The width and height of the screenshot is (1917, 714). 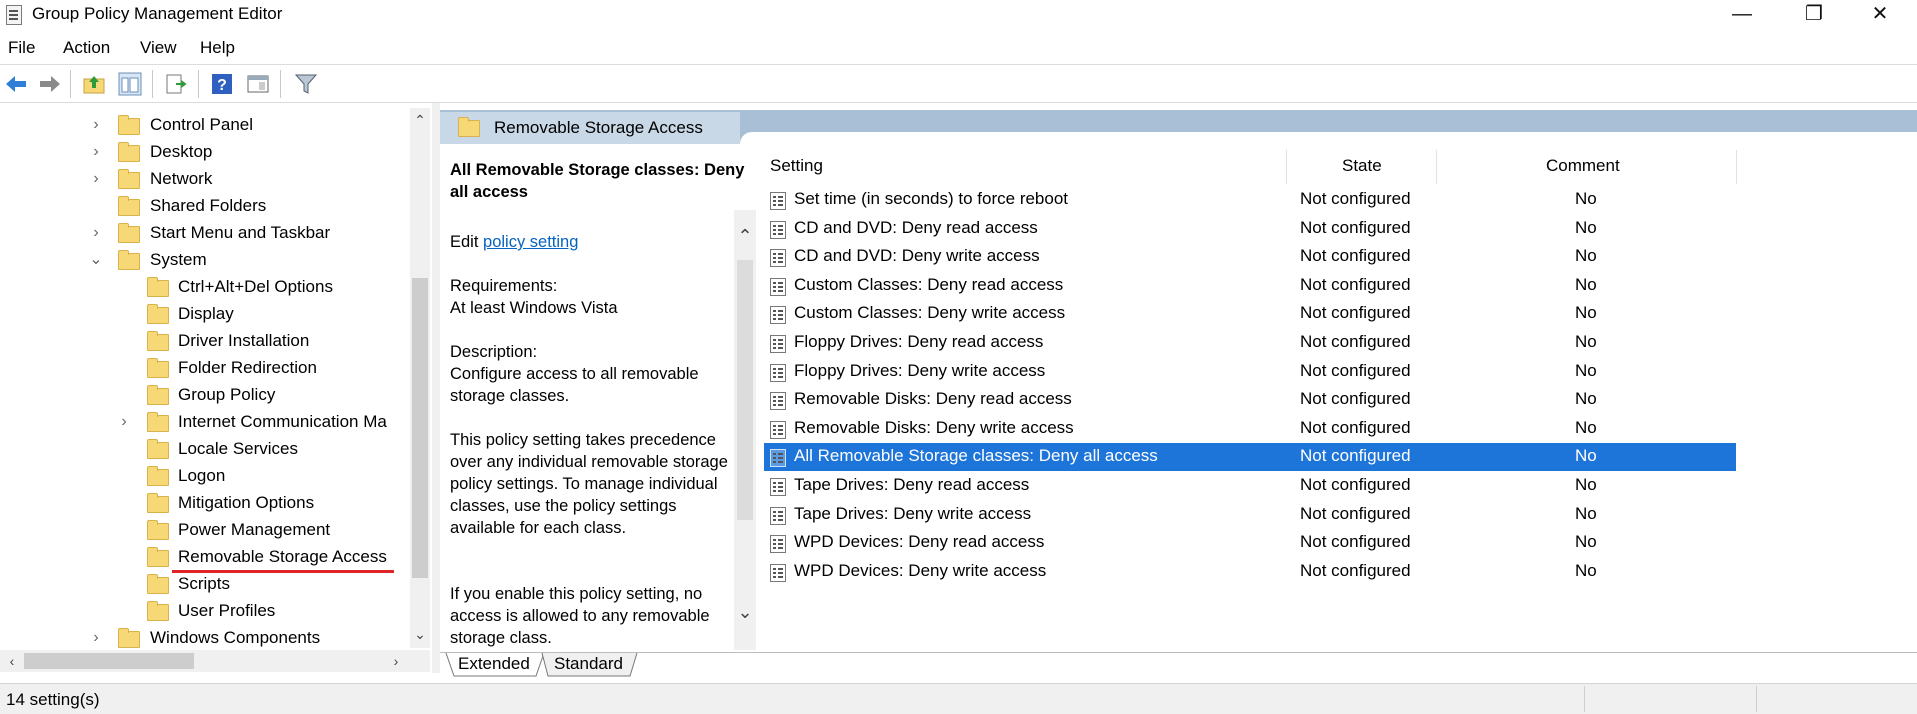 What do you see at coordinates (204, 368) in the screenshot?
I see `tree-item: Folder Redirection` at bounding box center [204, 368].